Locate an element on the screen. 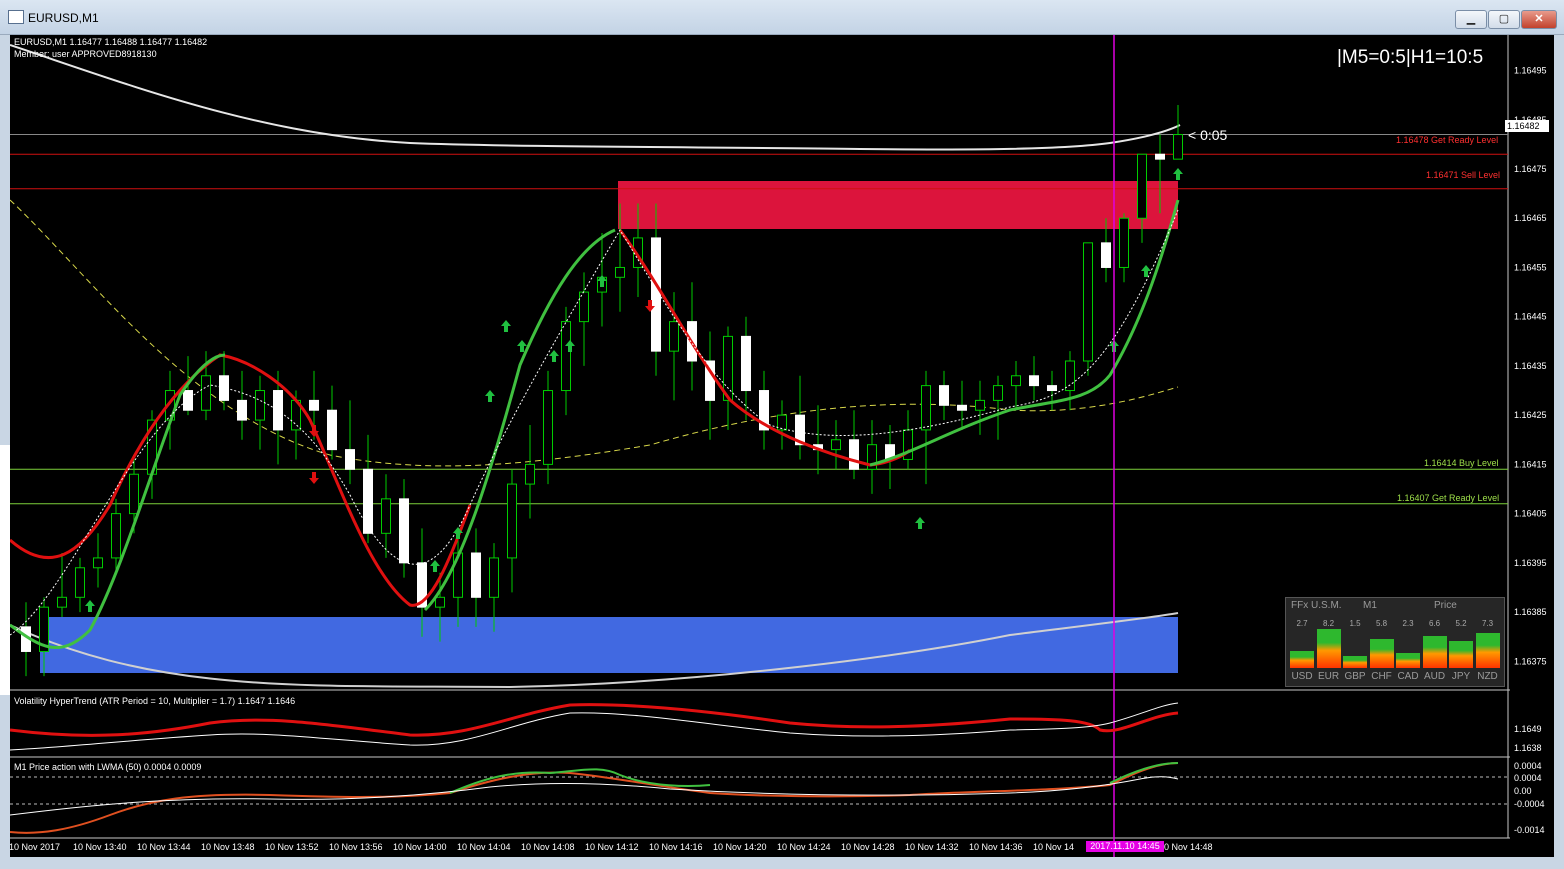  vol-tick-0: 1.1649 is located at coordinates (1528, 729).